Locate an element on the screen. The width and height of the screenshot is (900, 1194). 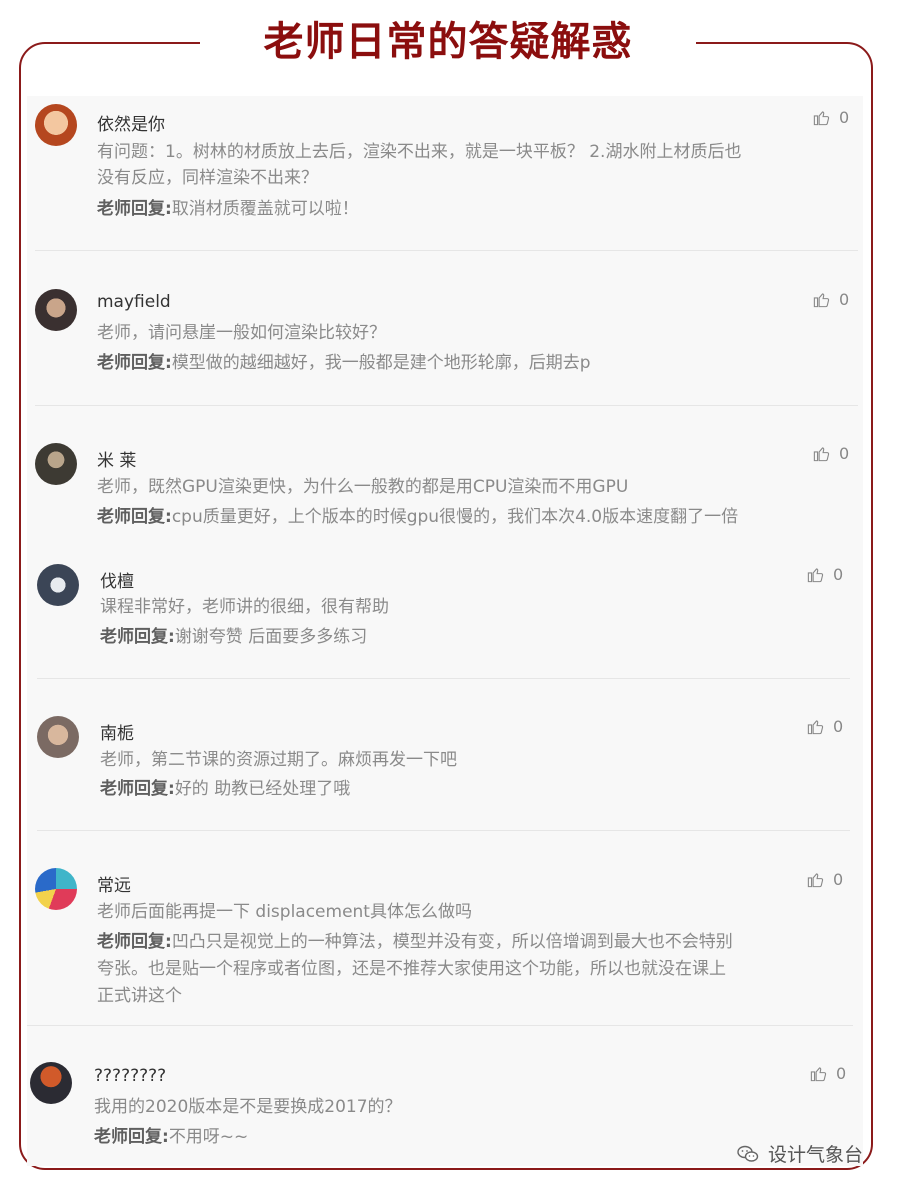
teacher-reply: 老师回复:好的 助教已经处理了哦 is located at coordinates (225, 789).